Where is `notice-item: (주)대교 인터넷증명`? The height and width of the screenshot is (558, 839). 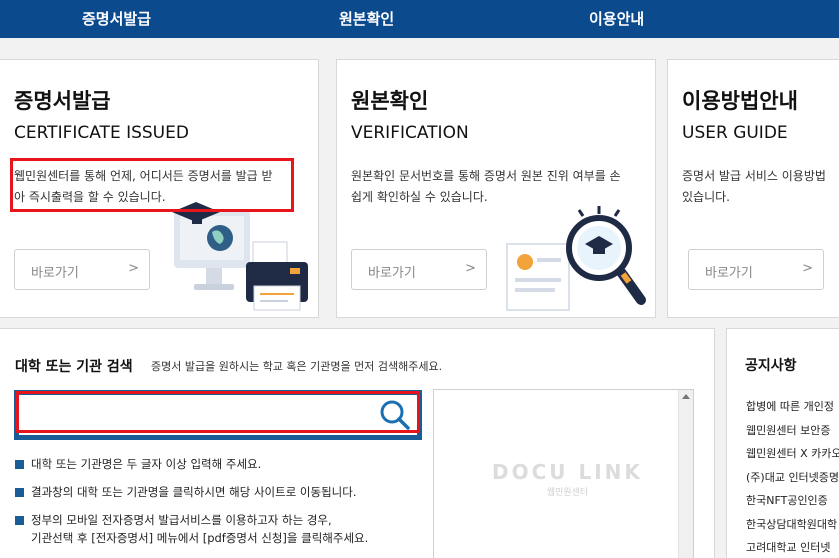 notice-item: (주)대교 인터넷증명 is located at coordinates (792, 478).